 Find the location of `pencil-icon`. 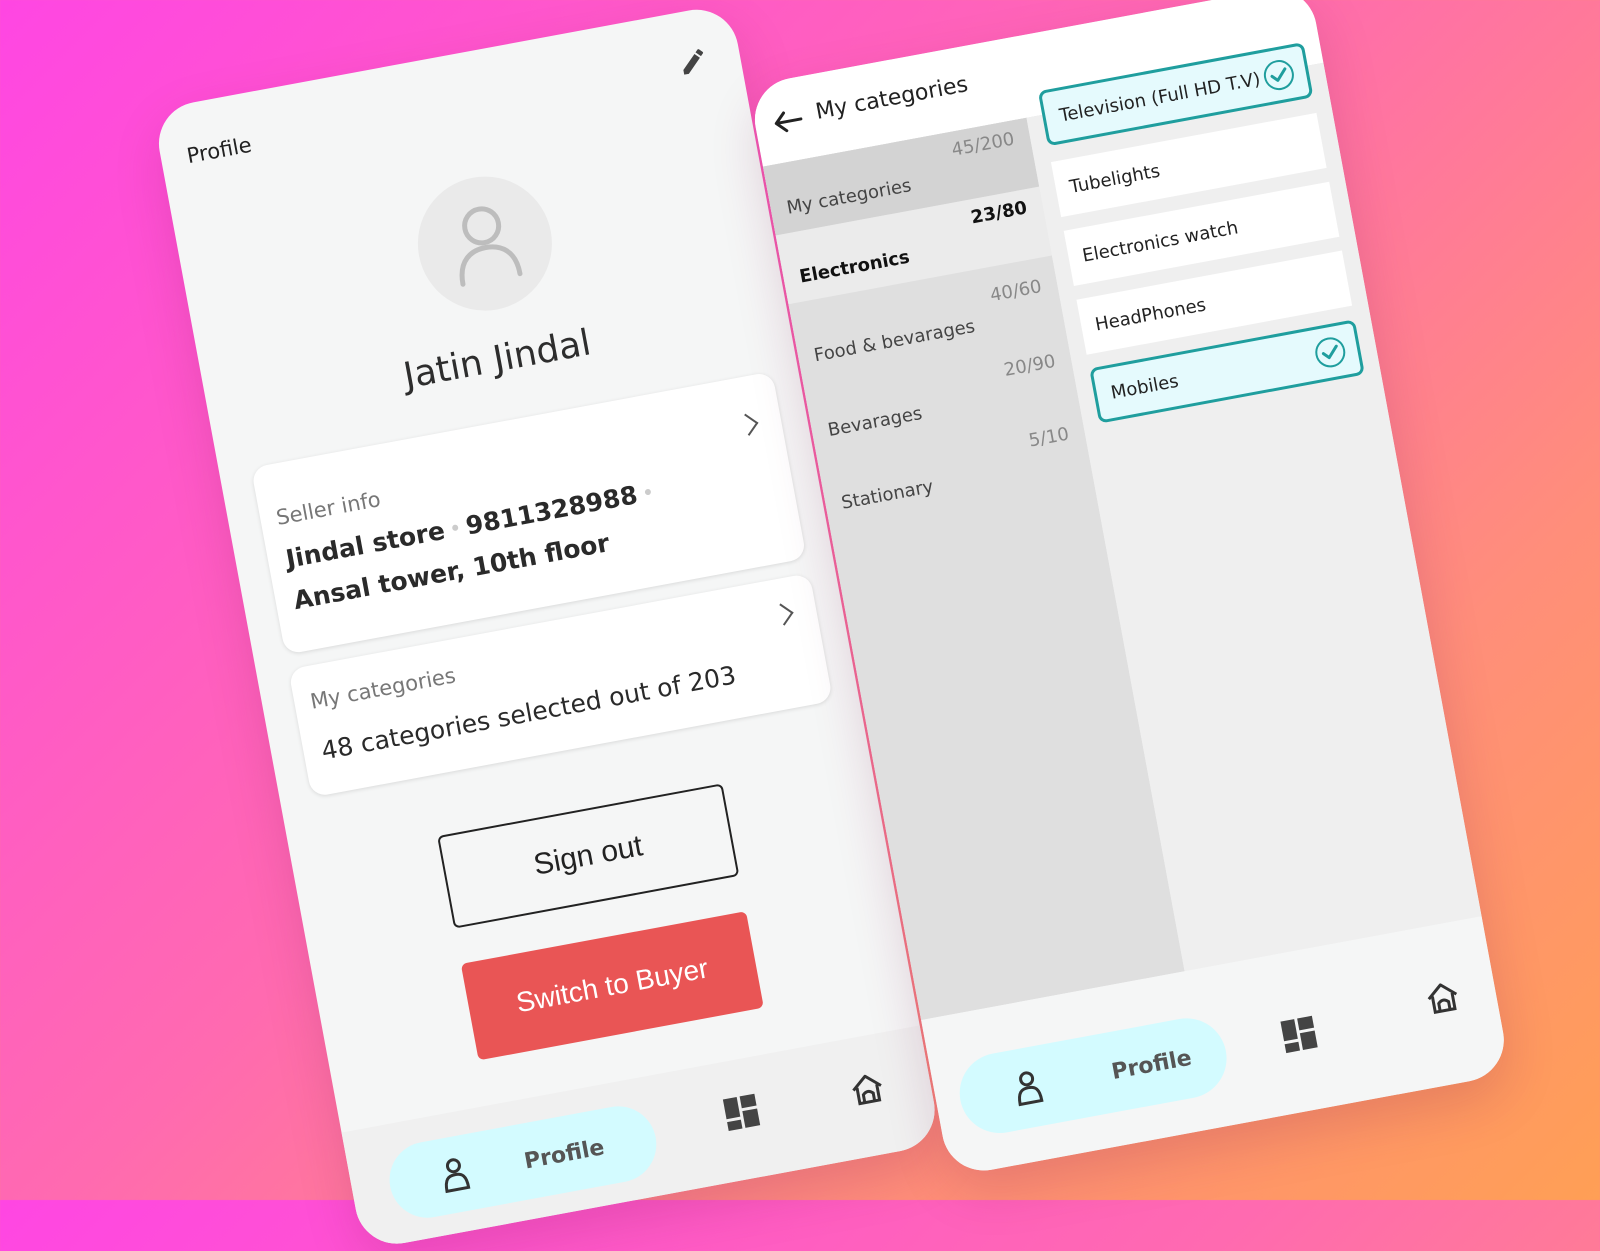

pencil-icon is located at coordinates (693, 61).